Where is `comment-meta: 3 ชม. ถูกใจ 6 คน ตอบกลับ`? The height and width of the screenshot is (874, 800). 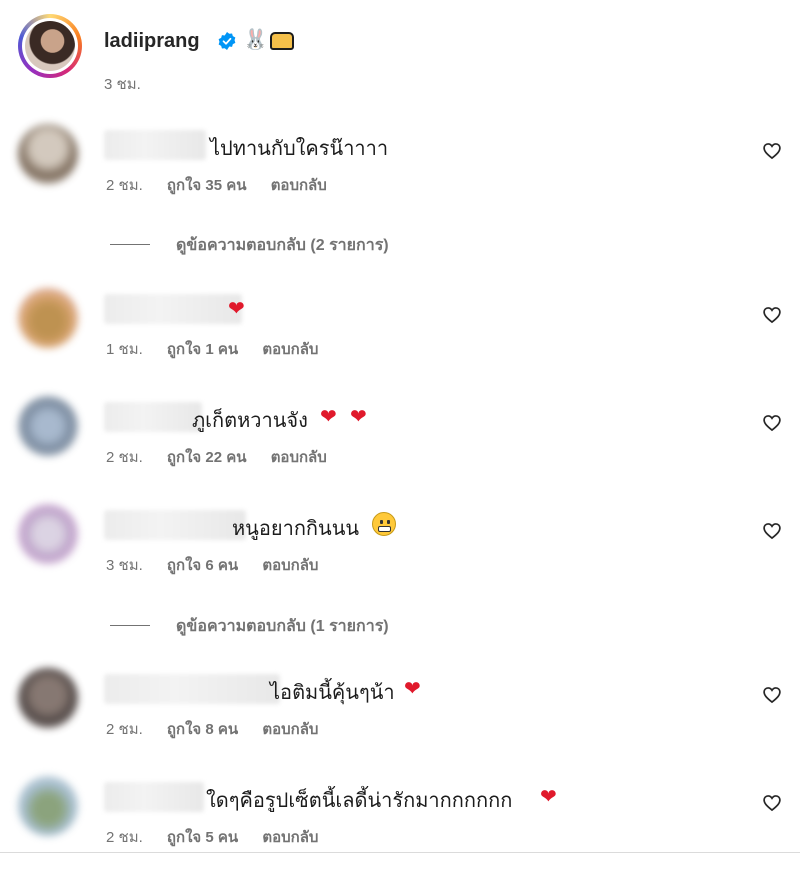 comment-meta: 3 ชม. ถูกใจ 6 คน ตอบกลับ is located at coordinates (222, 565).